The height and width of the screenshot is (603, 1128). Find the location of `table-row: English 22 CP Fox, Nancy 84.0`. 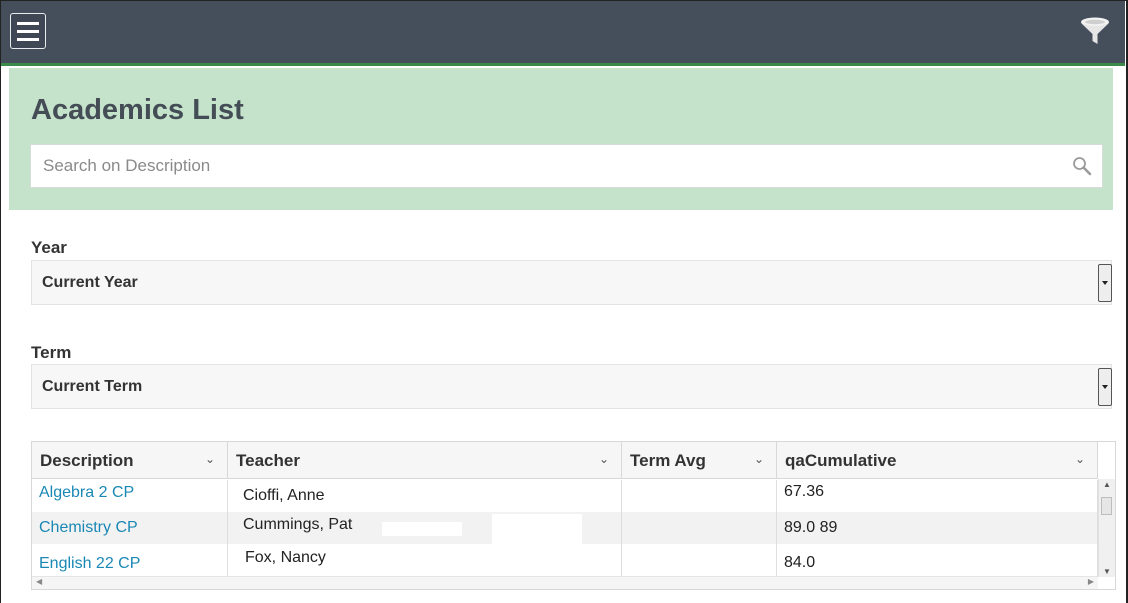

table-row: English 22 CP Fox, Nancy 84.0 is located at coordinates (565, 560).